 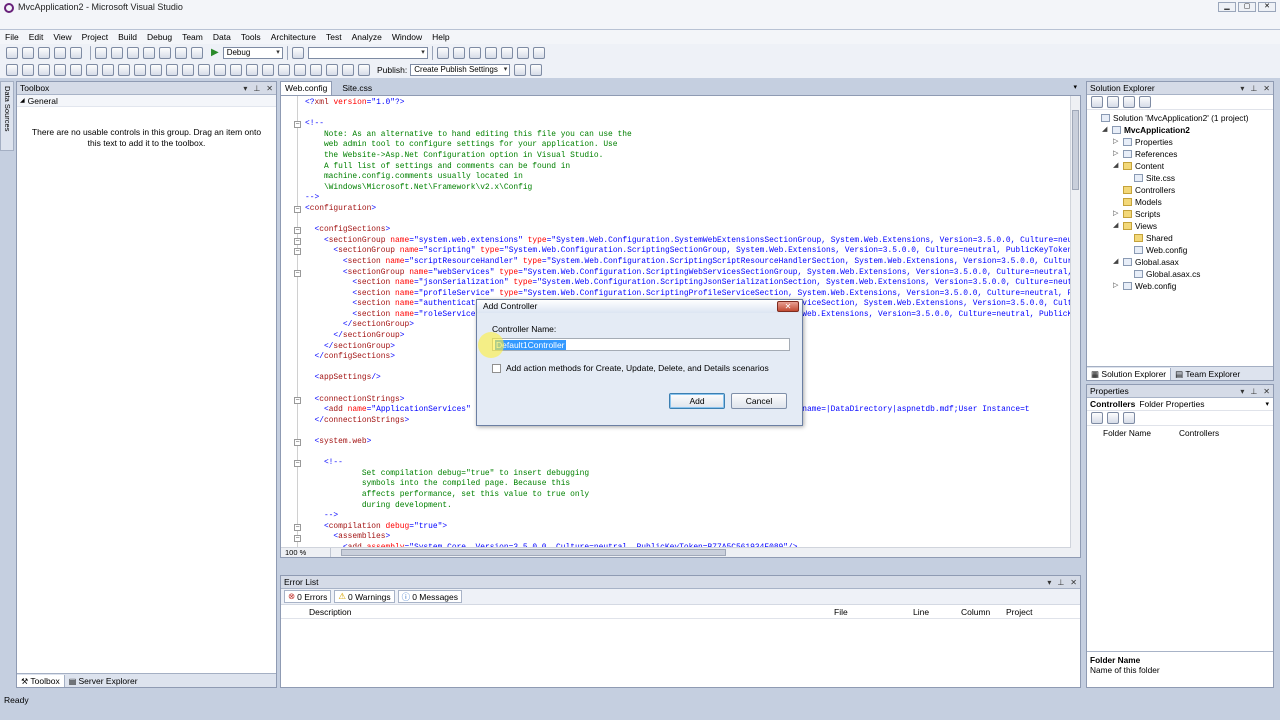 What do you see at coordinates (460, 69) in the screenshot?
I see `publish-select: Create Publish Settings` at bounding box center [460, 69].